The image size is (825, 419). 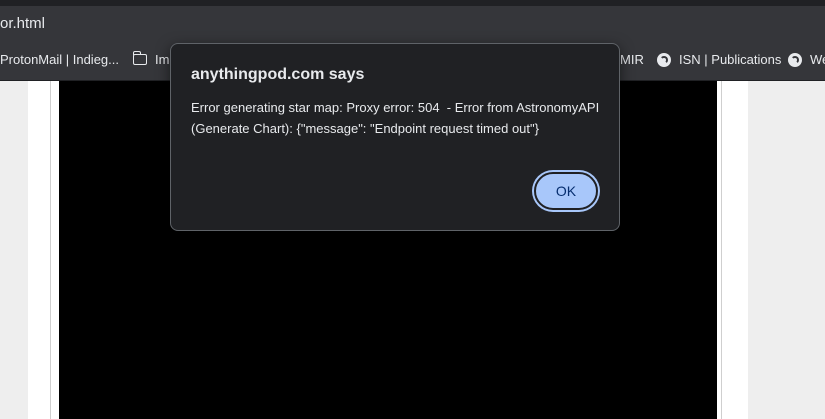 I want to click on address-url: or.html, so click(x=22, y=23).